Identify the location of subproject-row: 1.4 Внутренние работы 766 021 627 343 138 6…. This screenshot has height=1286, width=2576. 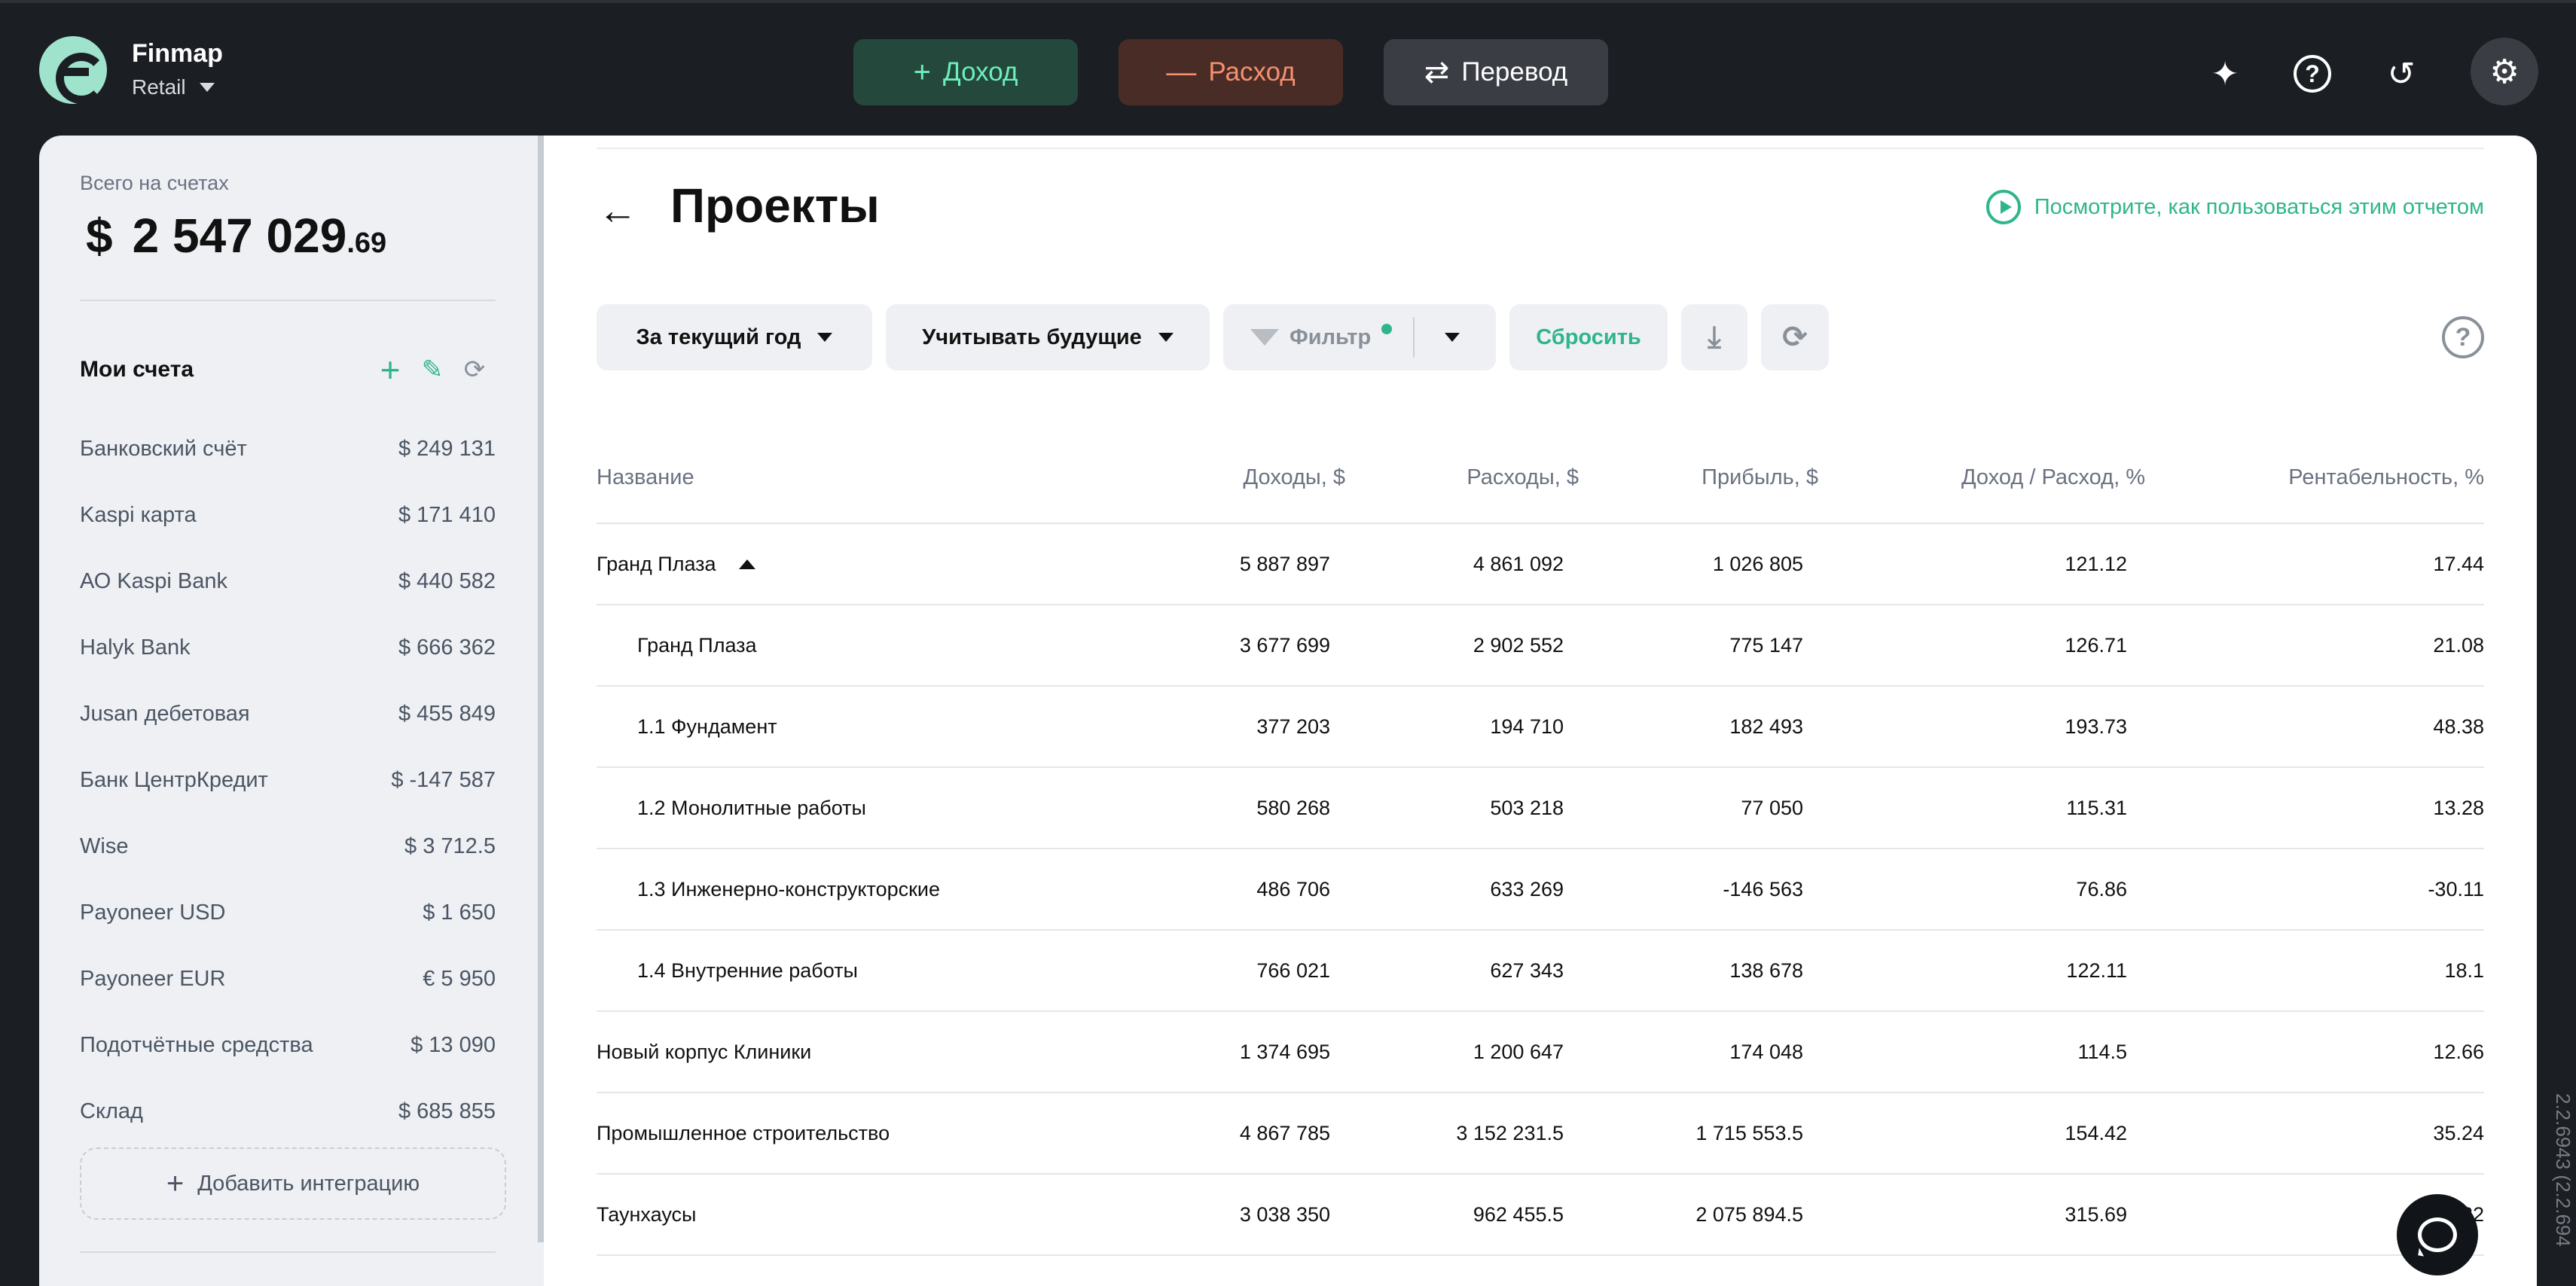
(1541, 971).